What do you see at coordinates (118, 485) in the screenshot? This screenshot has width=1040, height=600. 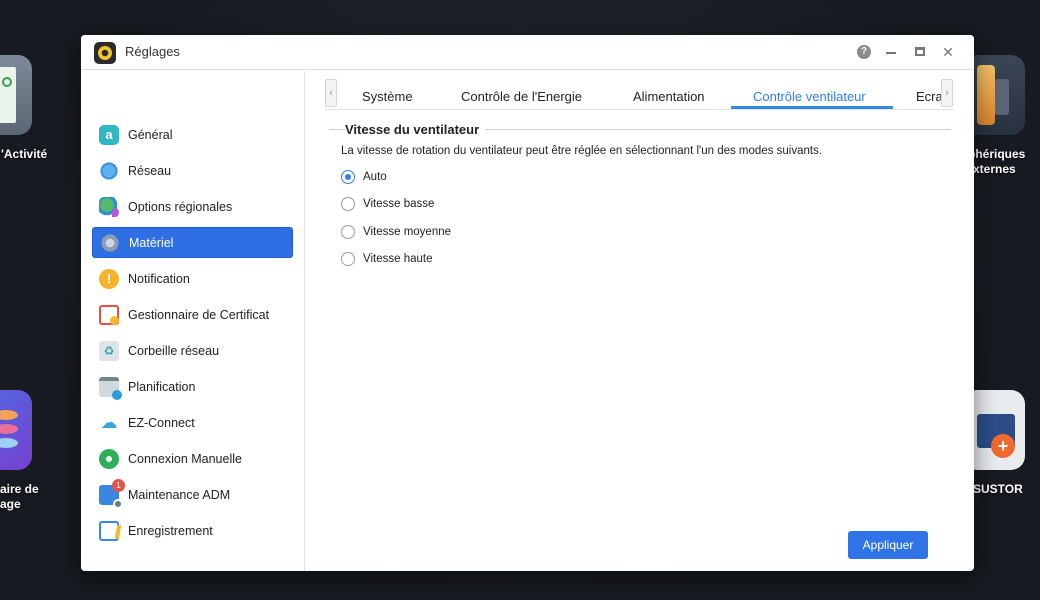 I see `notification-badge: 1` at bounding box center [118, 485].